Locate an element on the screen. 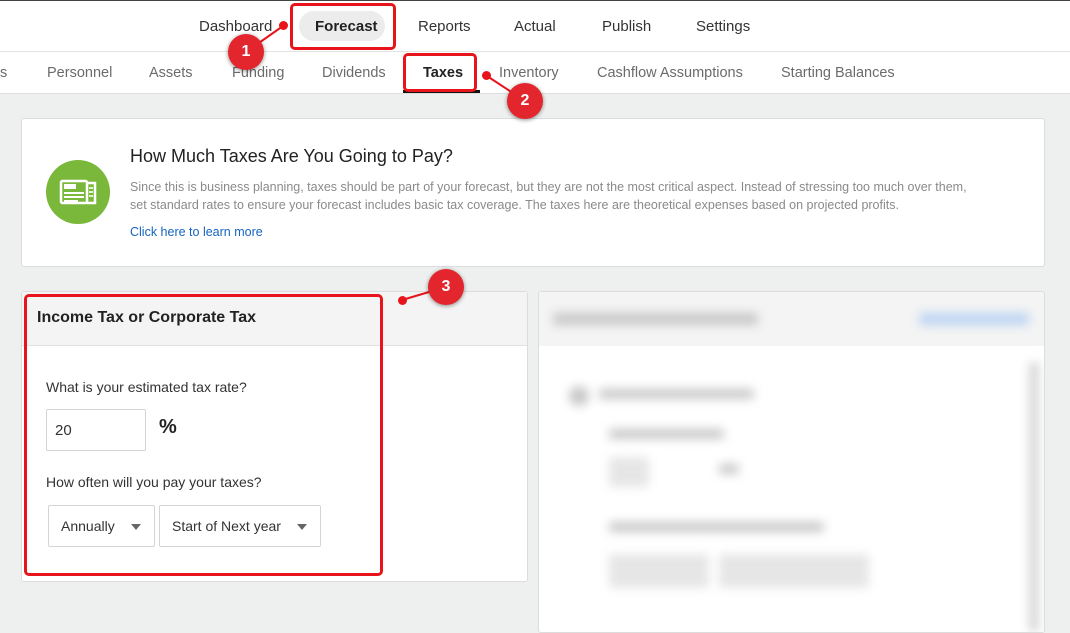 This screenshot has height=633, width=1070. annotation-badge-2: 2 is located at coordinates (525, 101).